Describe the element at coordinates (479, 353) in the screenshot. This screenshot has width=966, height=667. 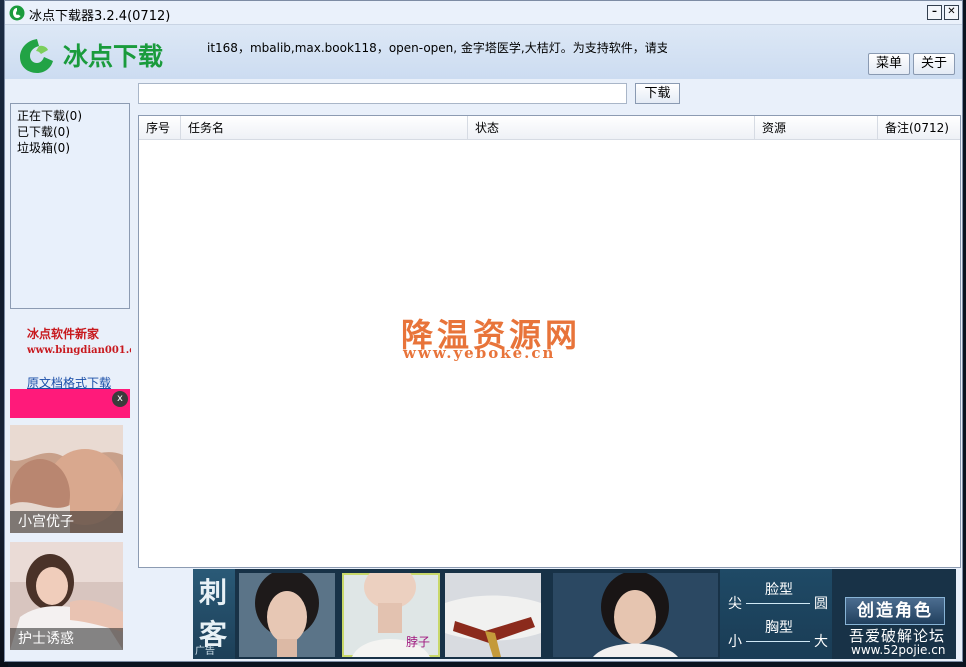
I see `watermark-url: www.yeboke.cn` at that location.